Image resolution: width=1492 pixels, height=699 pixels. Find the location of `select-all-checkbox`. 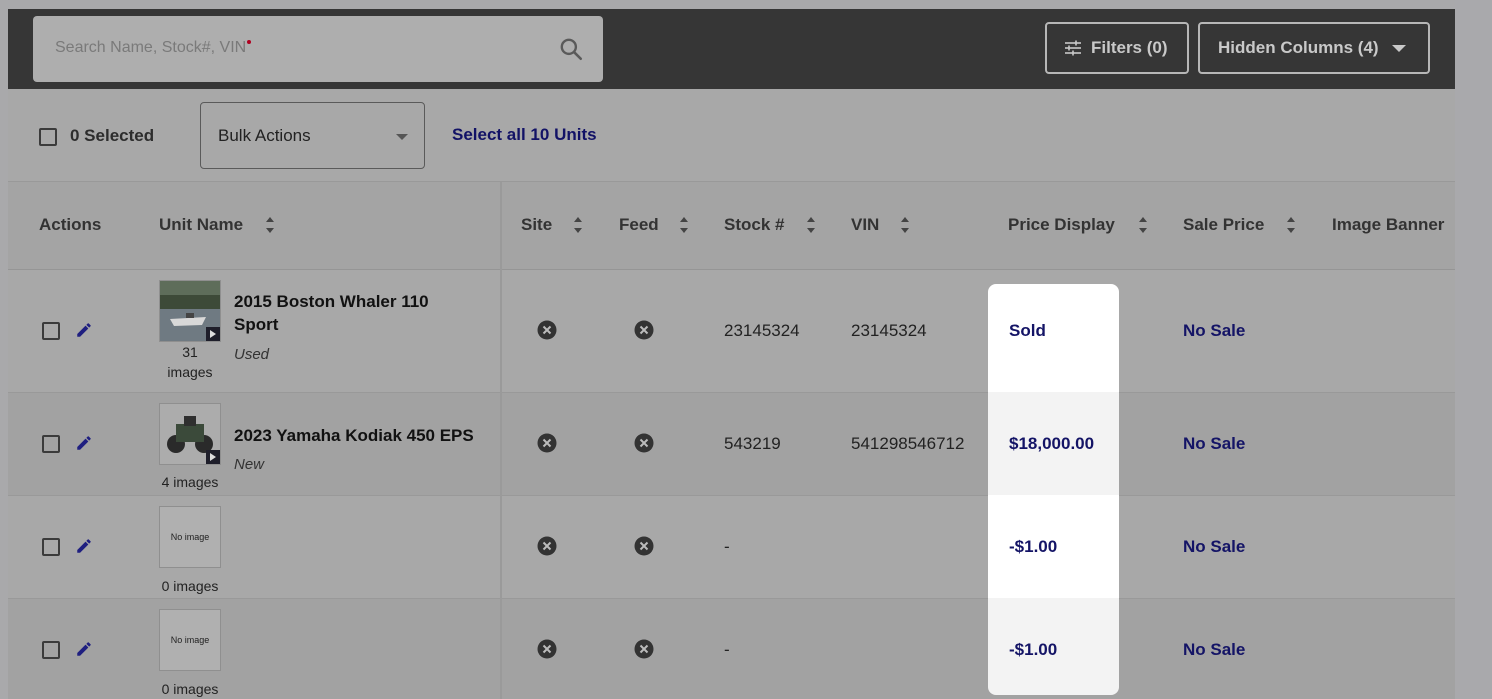

select-all-checkbox is located at coordinates (48, 137).